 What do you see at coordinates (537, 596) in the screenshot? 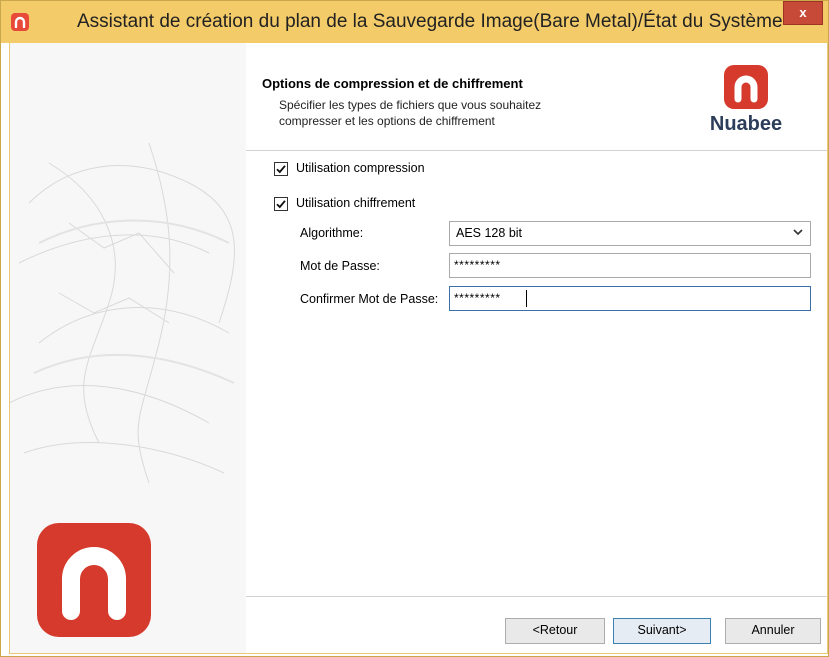
I see `footer-divider` at bounding box center [537, 596].